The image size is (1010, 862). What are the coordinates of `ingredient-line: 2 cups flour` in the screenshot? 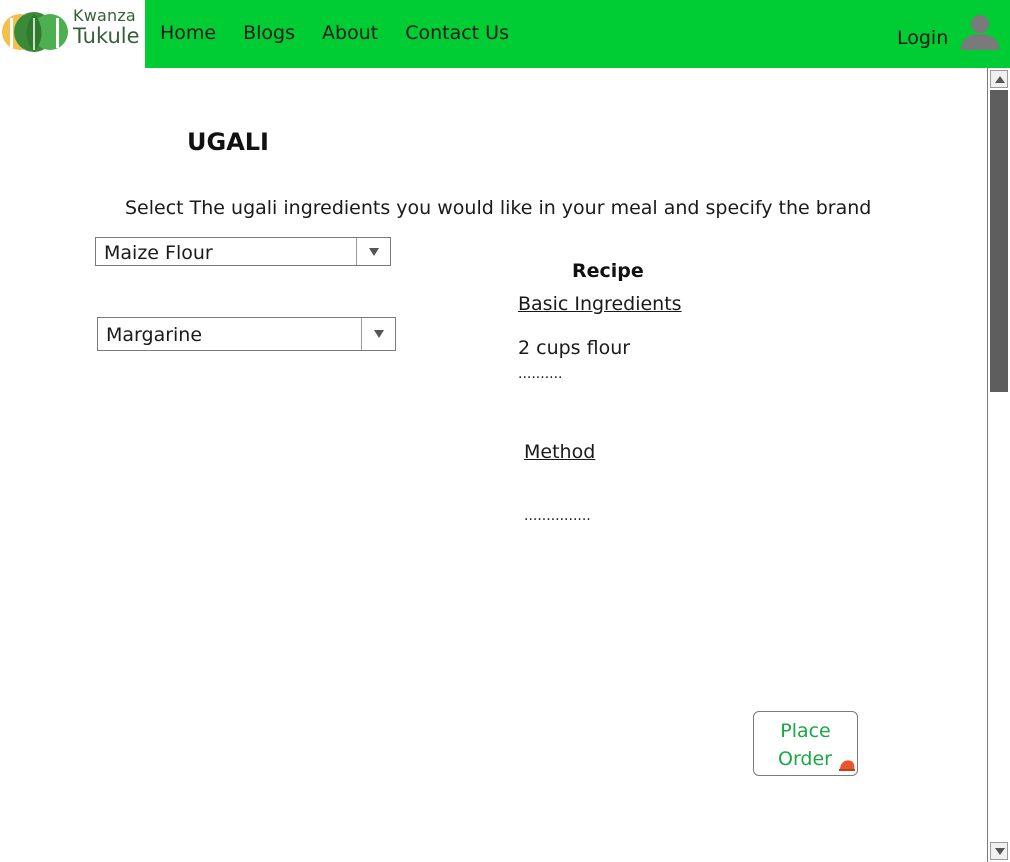 It's located at (574, 348).